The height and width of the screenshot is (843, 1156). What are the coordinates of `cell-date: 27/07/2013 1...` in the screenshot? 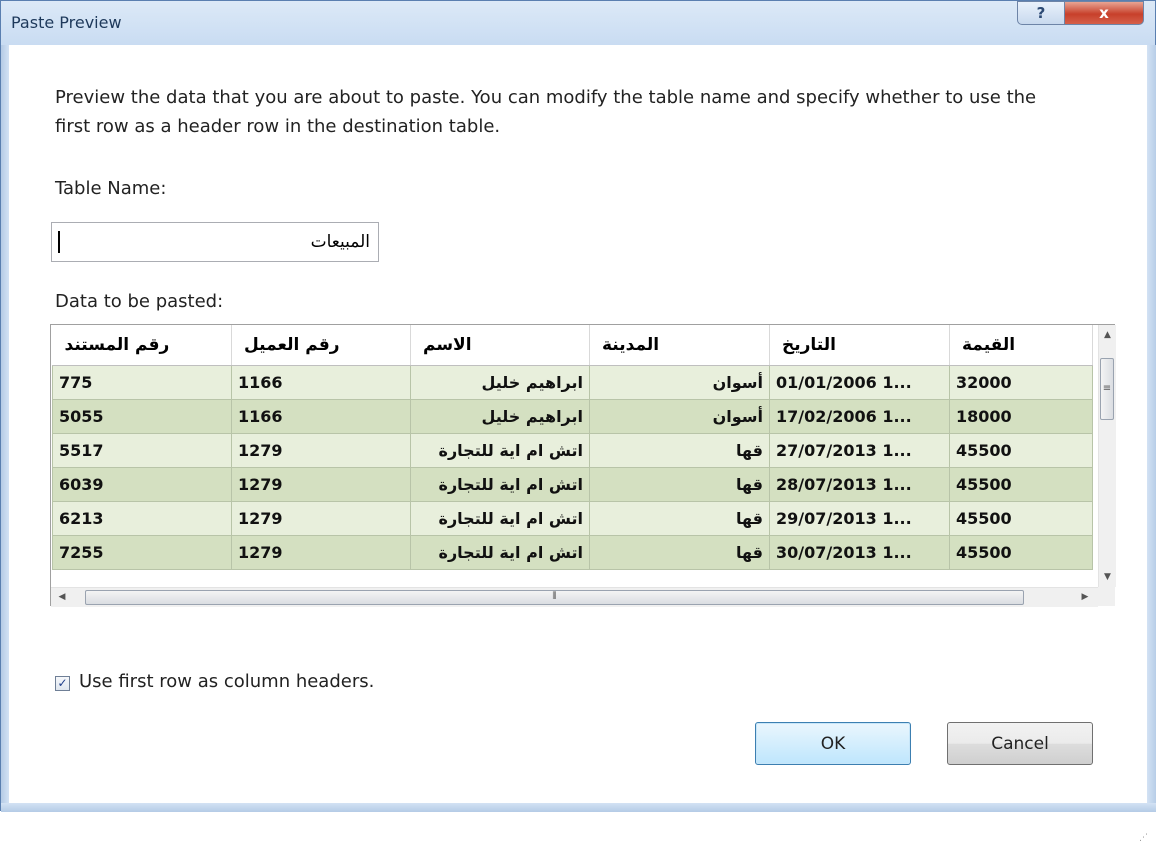 It's located at (859, 450).